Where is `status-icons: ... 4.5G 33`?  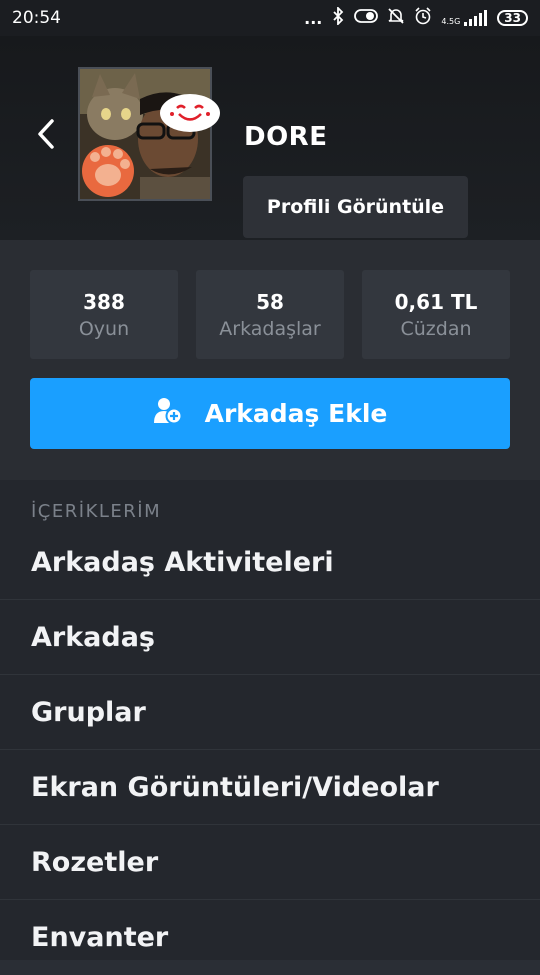 status-icons: ... 4.5G 33 is located at coordinates (416, 17).